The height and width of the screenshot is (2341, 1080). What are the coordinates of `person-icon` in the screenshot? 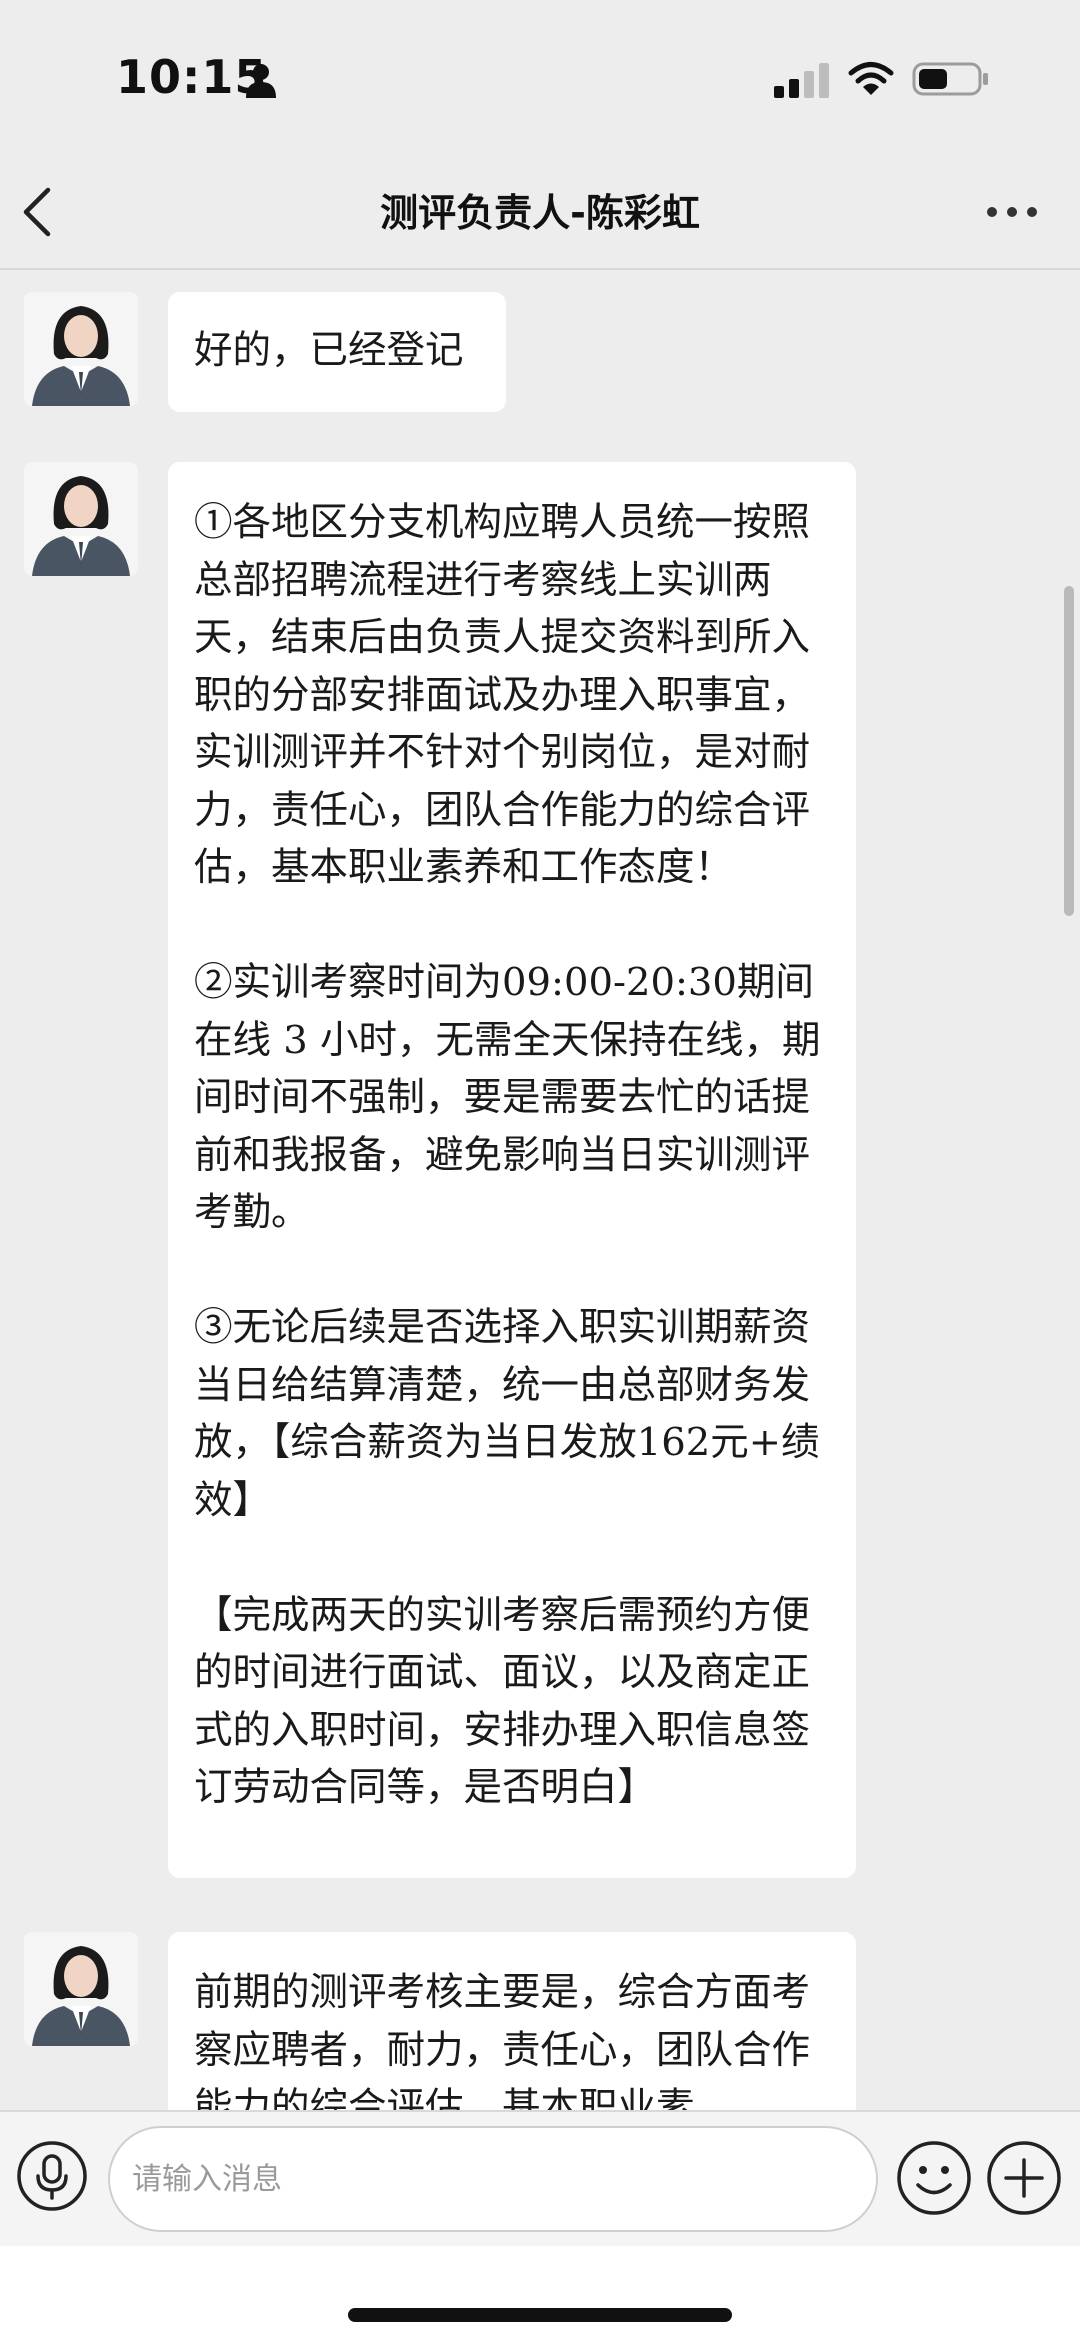 It's located at (261, 81).